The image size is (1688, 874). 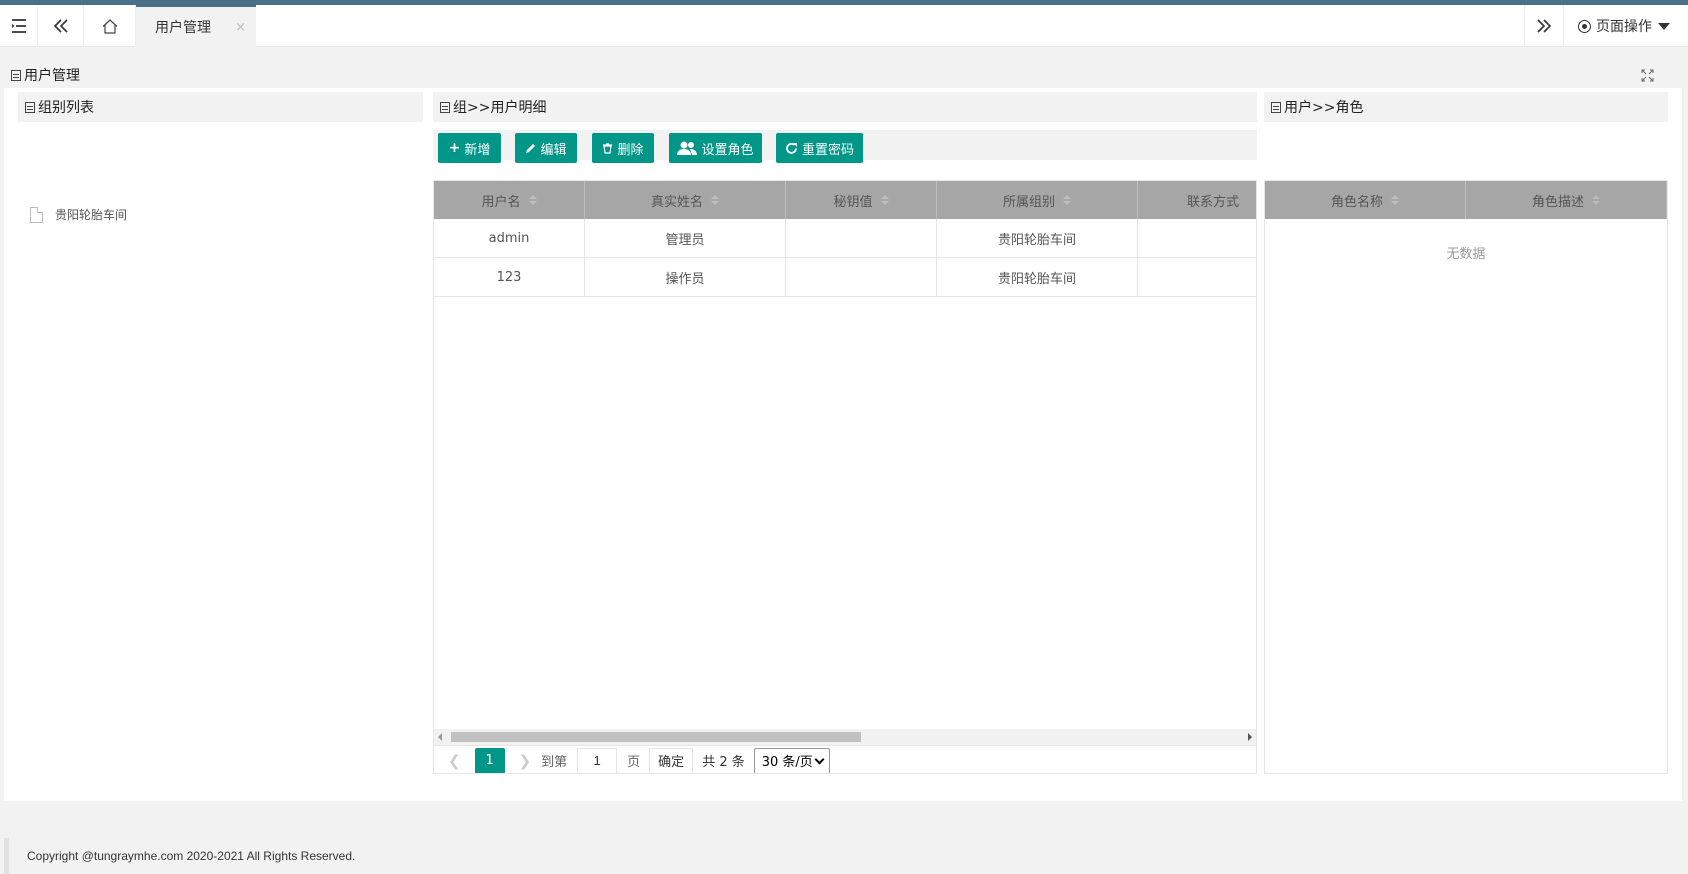 I want to click on user-table-header: 用户名 真实姓名 秘钥值 所属组别 联系方式, so click(x=845, y=200).